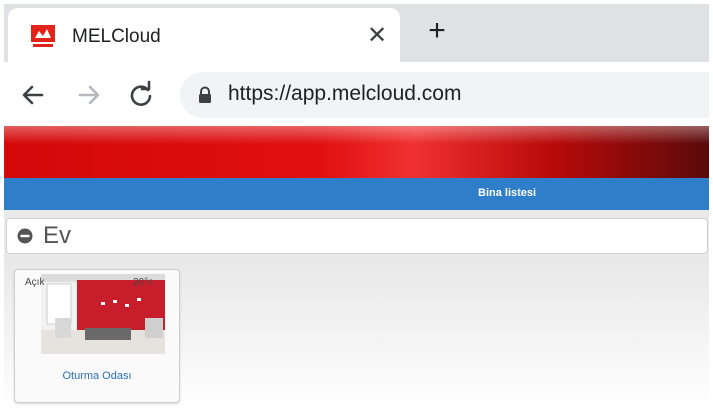  Describe the element at coordinates (377, 36) in the screenshot. I see `close-icon: ✕` at that location.